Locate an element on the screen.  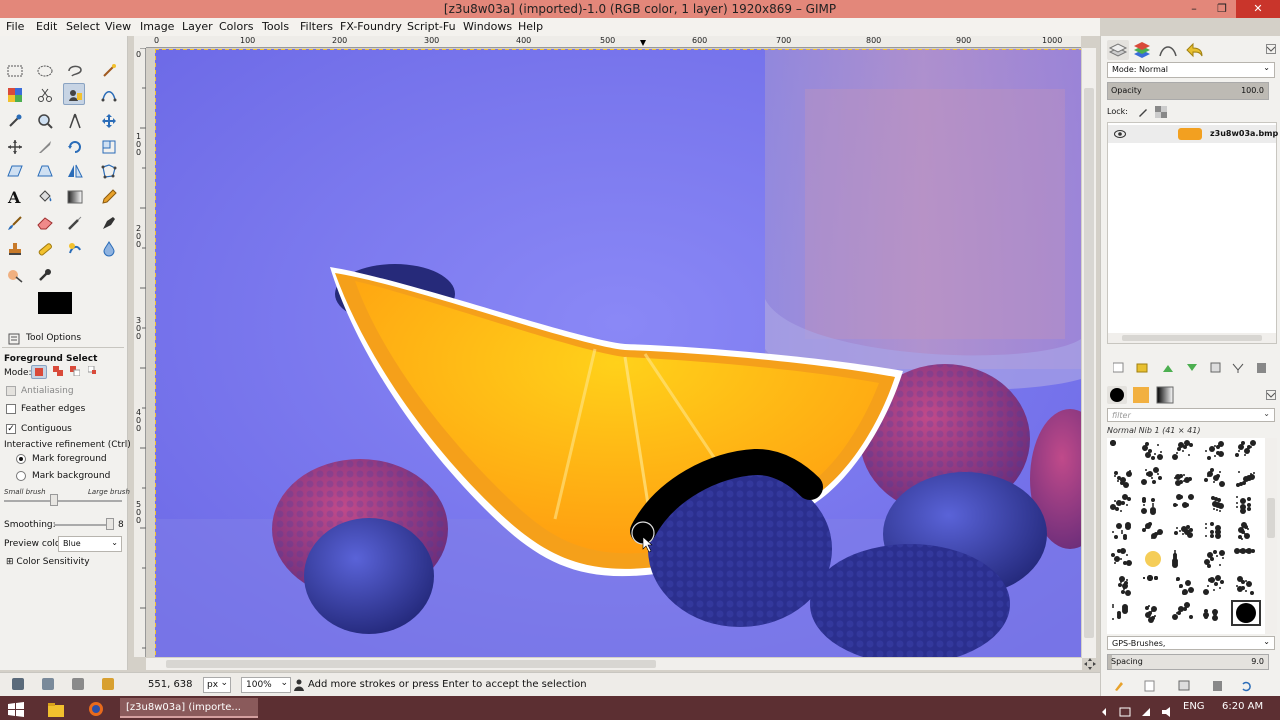
windows-start-icon is located at coordinates (16, 710).